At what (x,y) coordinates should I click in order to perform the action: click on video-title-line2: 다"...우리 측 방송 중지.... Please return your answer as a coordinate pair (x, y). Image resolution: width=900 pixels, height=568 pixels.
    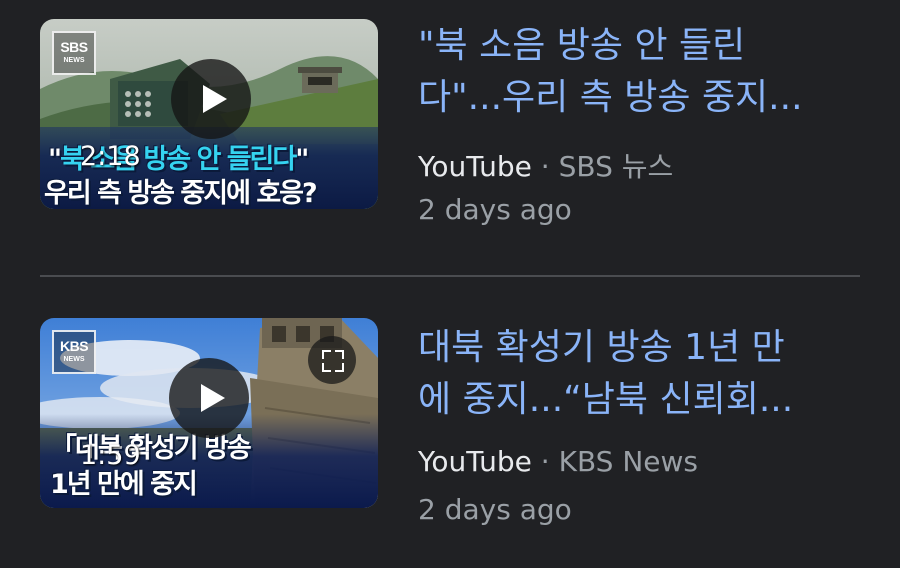
    Looking at the image, I should click on (610, 97).